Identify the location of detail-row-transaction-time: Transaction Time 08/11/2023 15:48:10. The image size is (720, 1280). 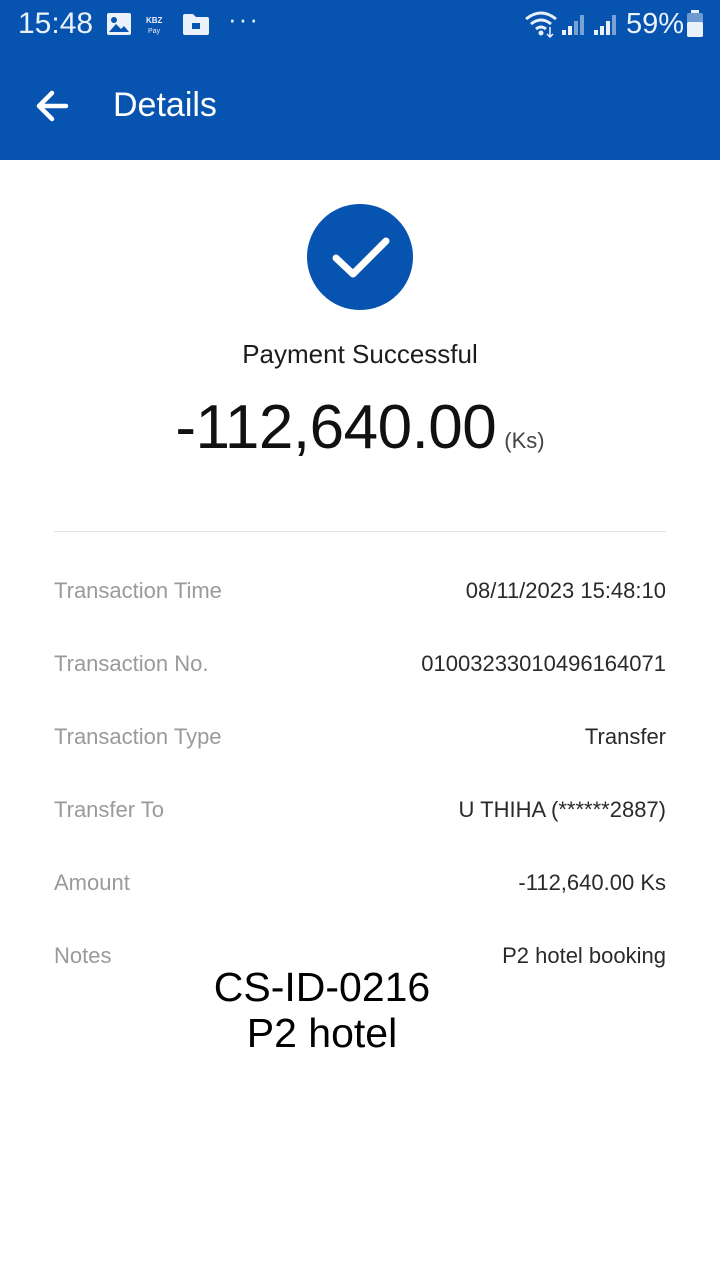
(360, 591).